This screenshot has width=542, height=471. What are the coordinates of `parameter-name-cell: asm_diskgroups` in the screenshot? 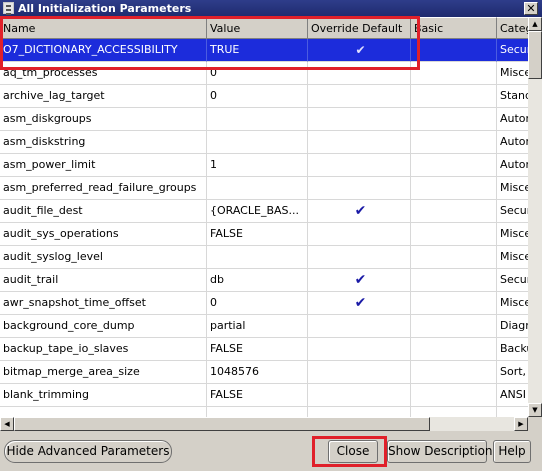 It's located at (103, 119).